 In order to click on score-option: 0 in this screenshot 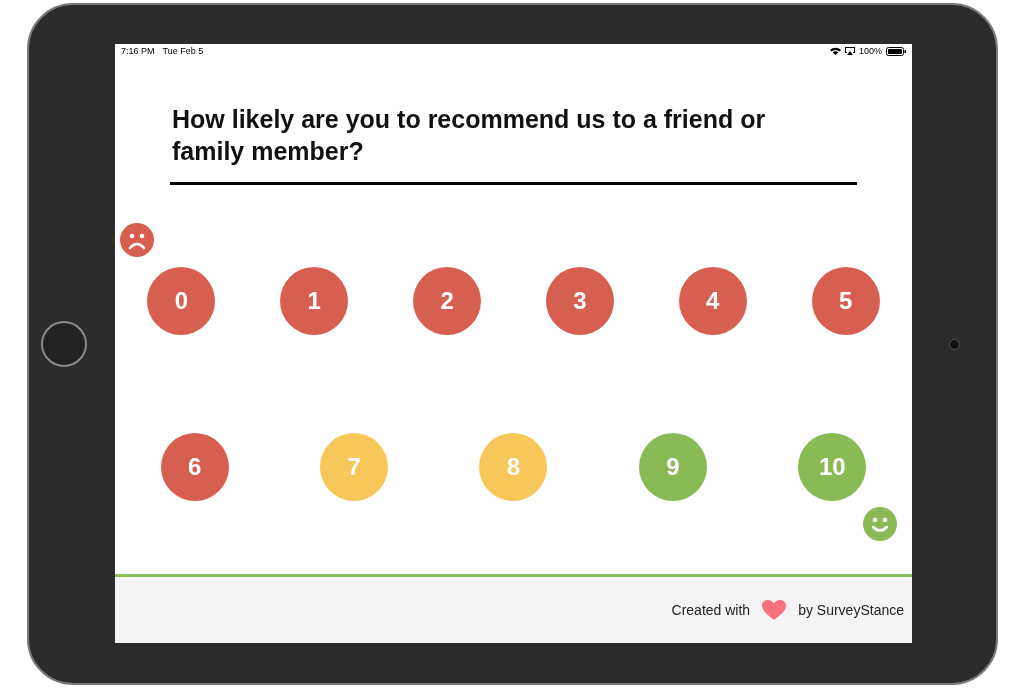, I will do `click(181, 301)`.